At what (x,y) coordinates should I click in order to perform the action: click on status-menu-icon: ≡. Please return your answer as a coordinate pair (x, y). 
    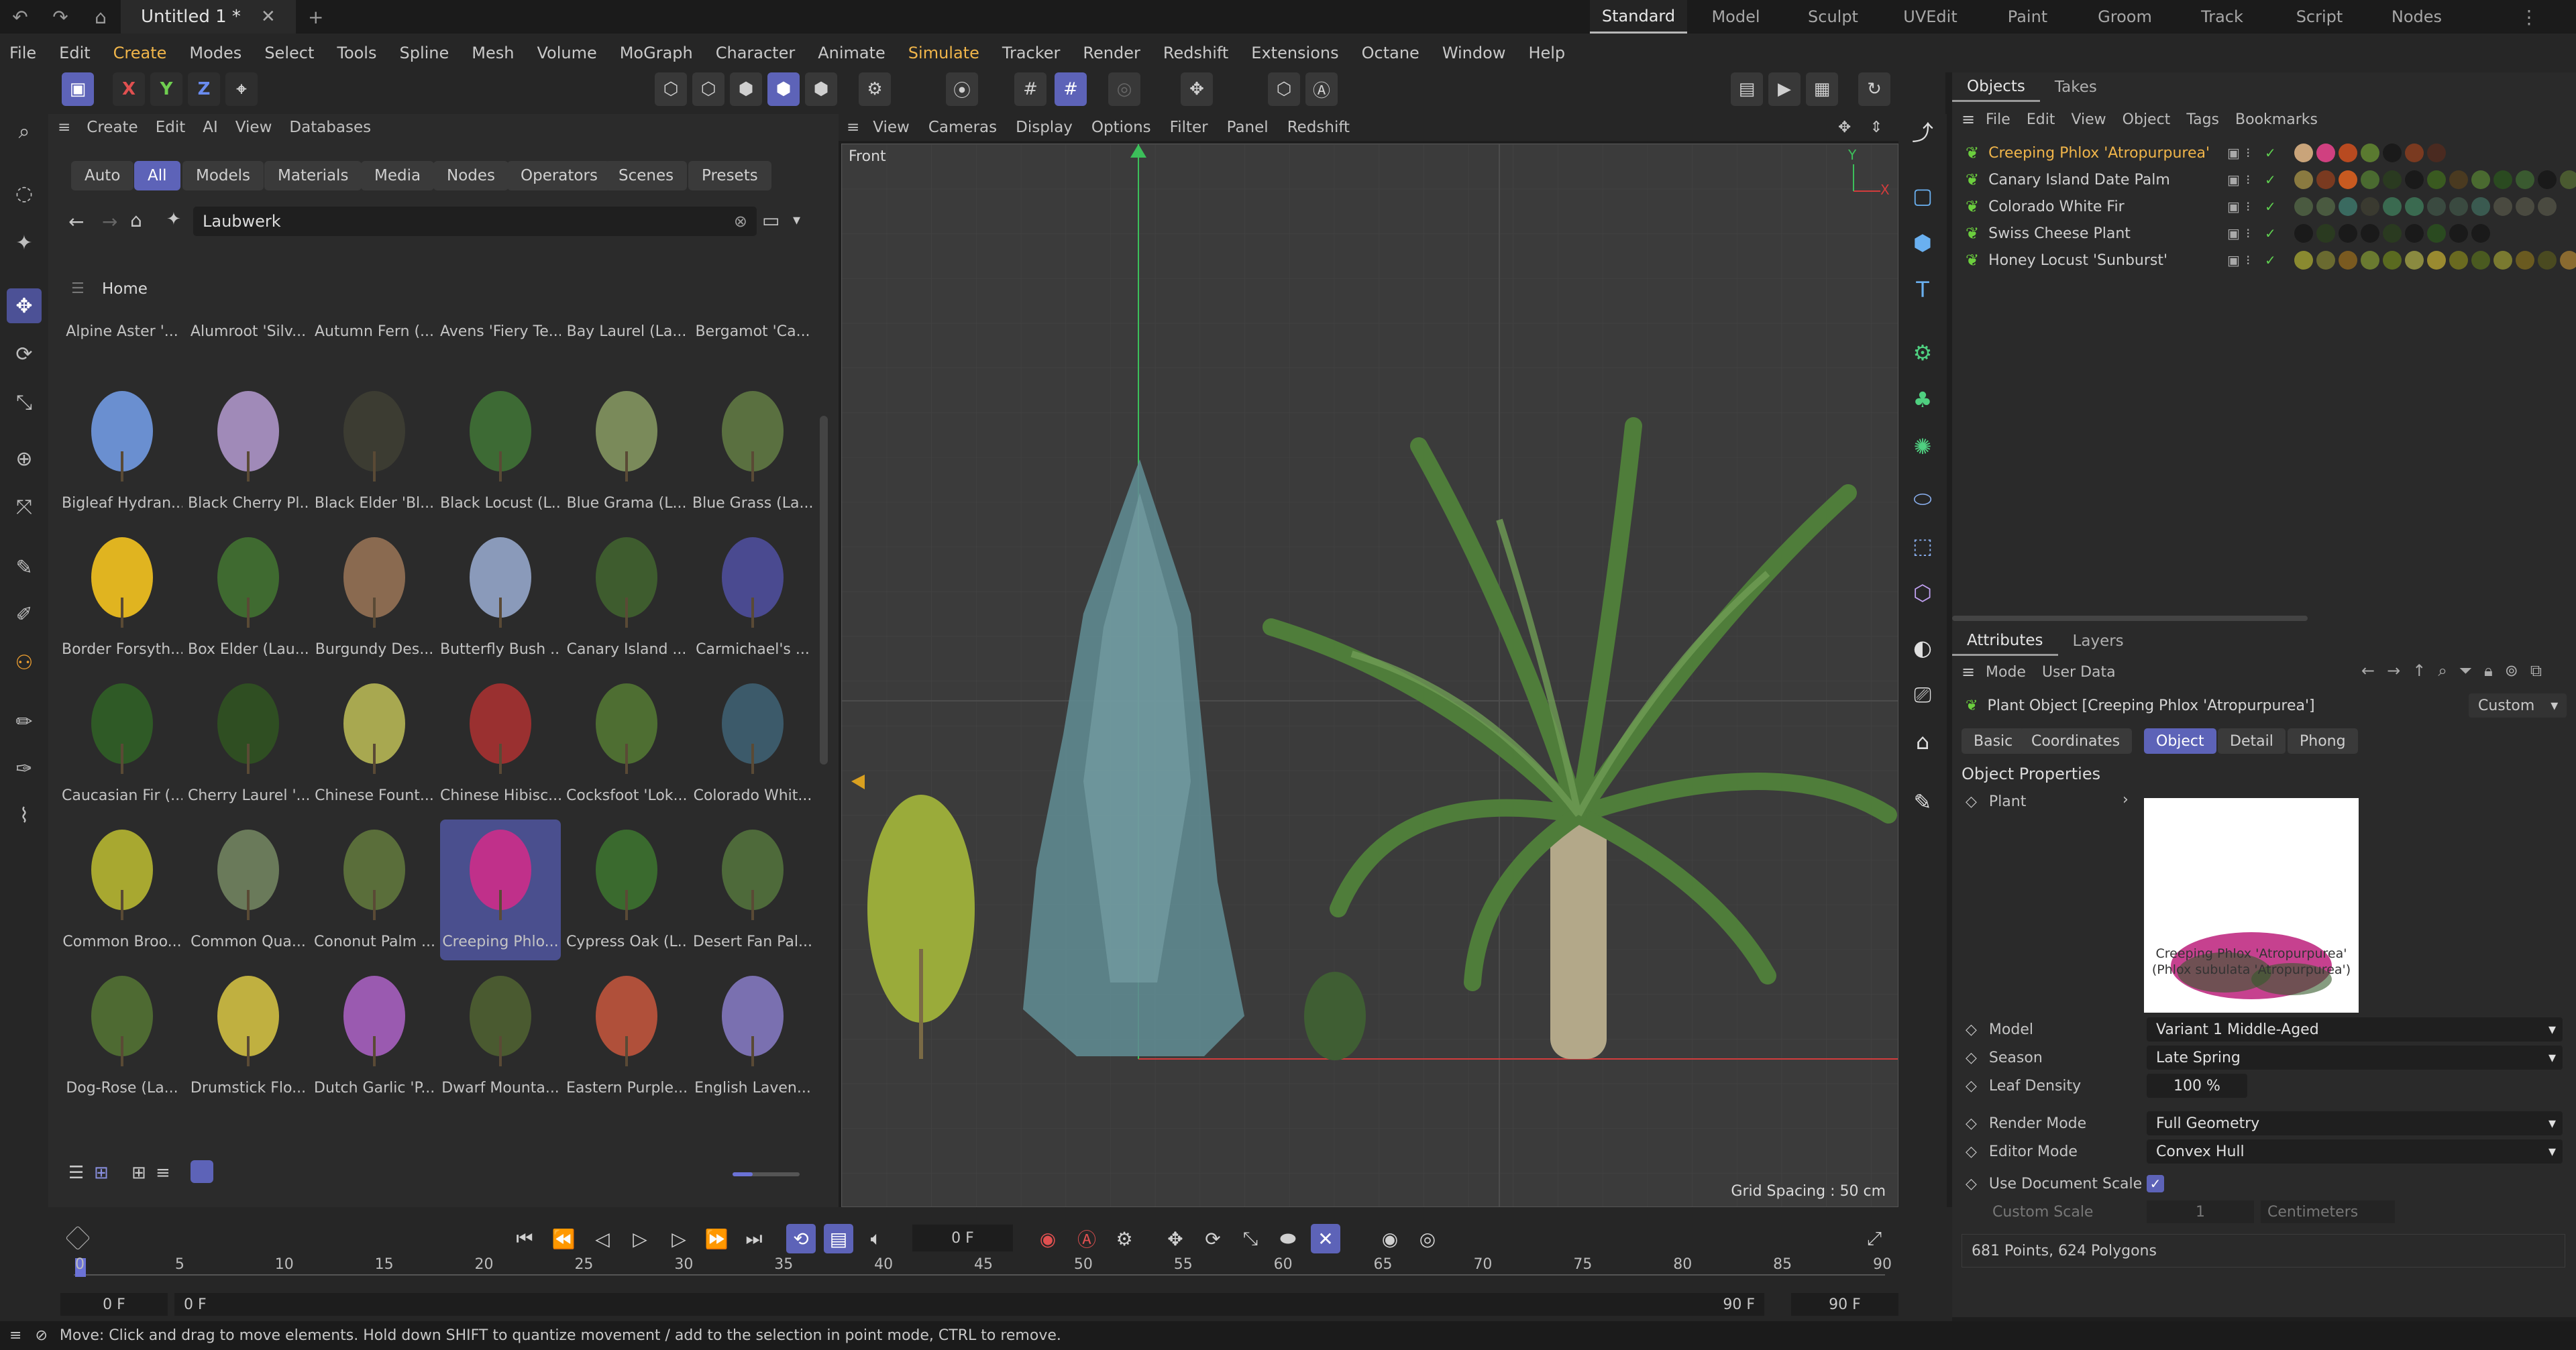
    Looking at the image, I should click on (15, 1335).